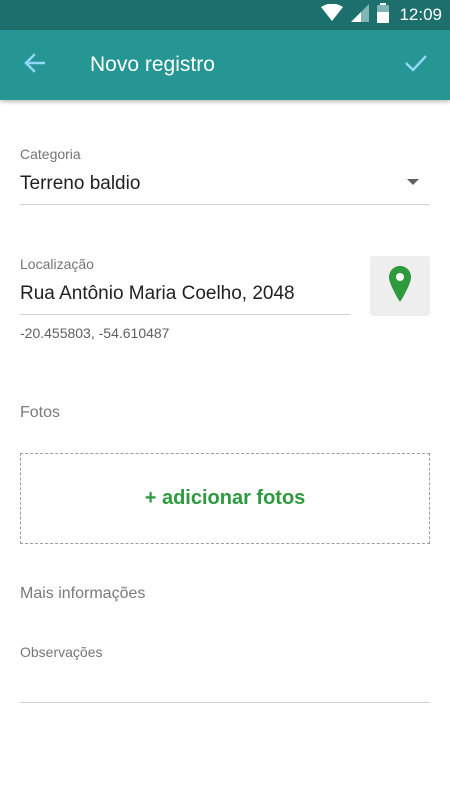  What do you see at coordinates (225, 15) in the screenshot?
I see `status-bar: 12:09` at bounding box center [225, 15].